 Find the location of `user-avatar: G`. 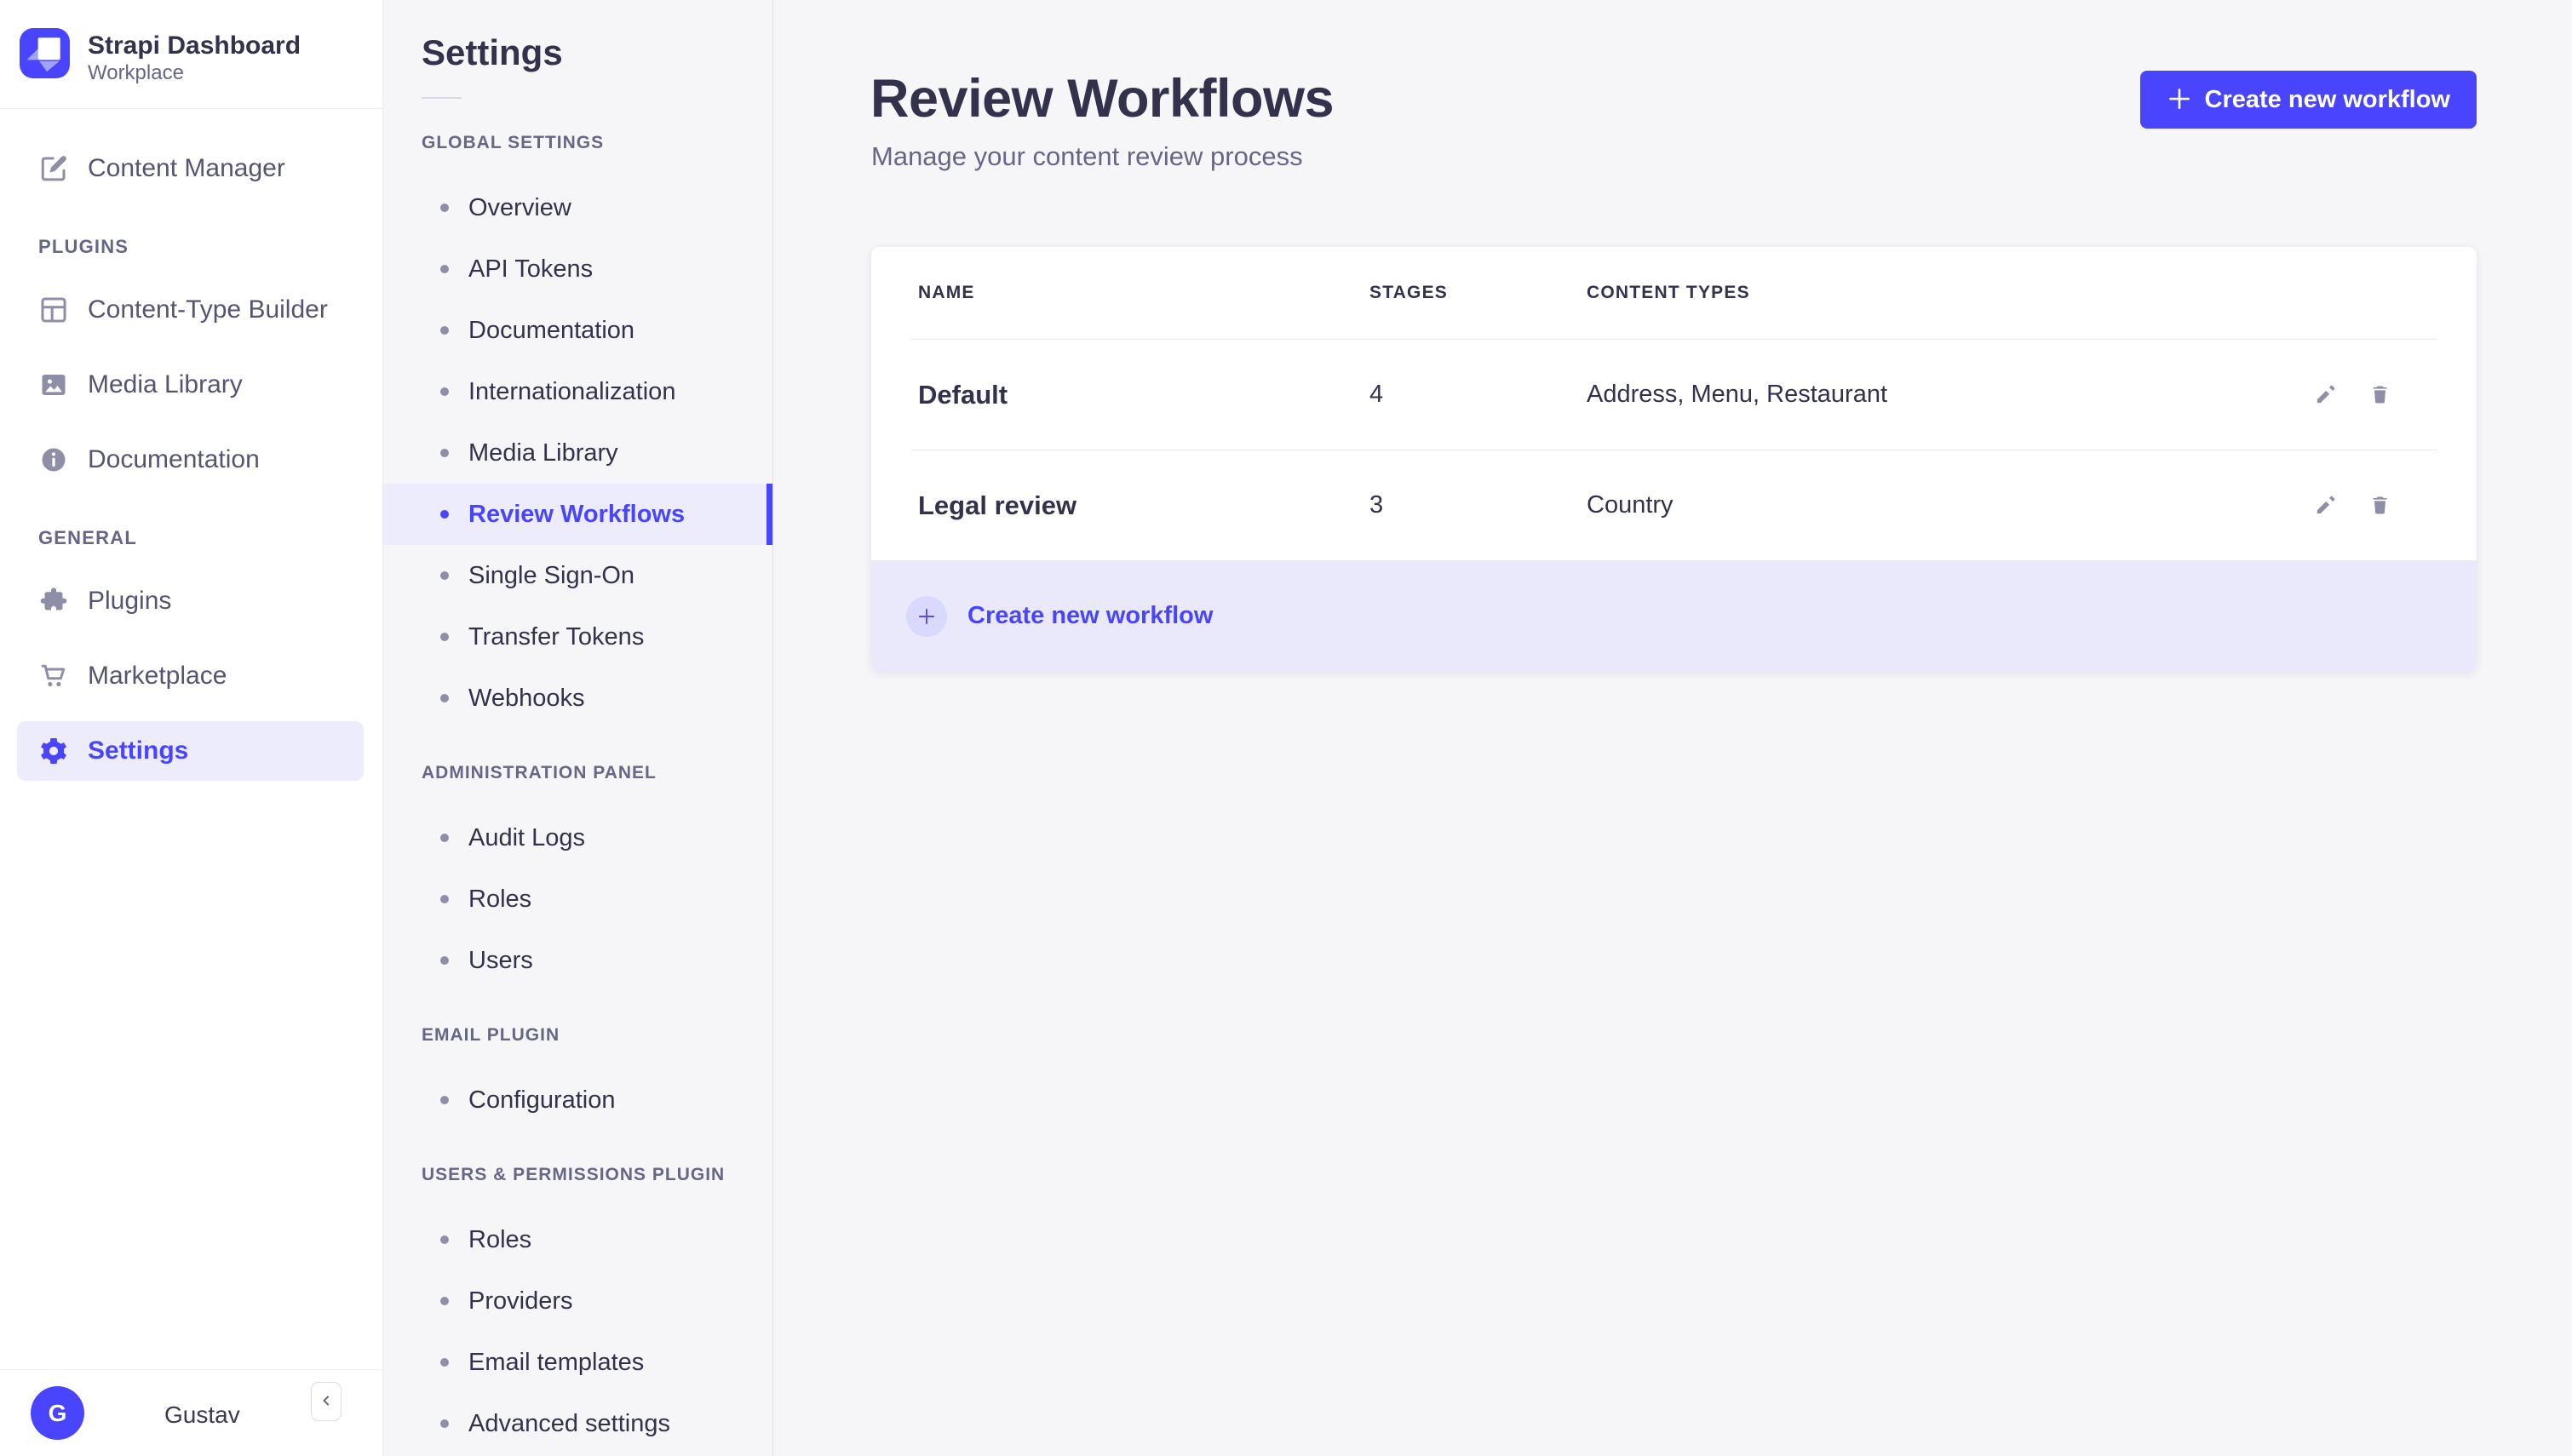

user-avatar: G is located at coordinates (57, 1413).